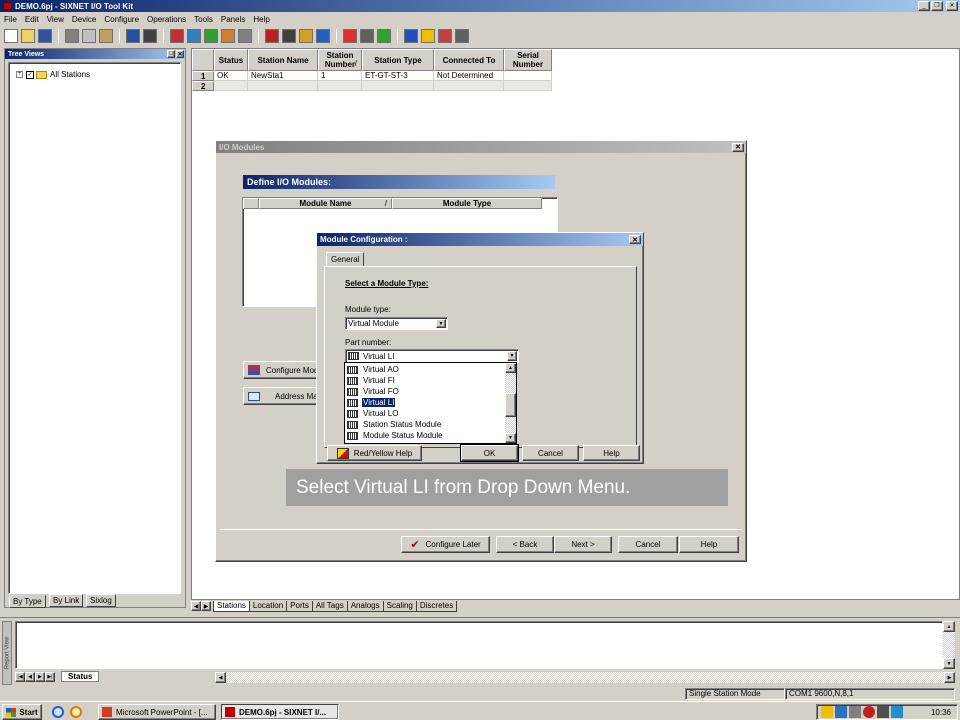 The width and height of the screenshot is (960, 720). I want to click on cell-number, so click(340, 86).